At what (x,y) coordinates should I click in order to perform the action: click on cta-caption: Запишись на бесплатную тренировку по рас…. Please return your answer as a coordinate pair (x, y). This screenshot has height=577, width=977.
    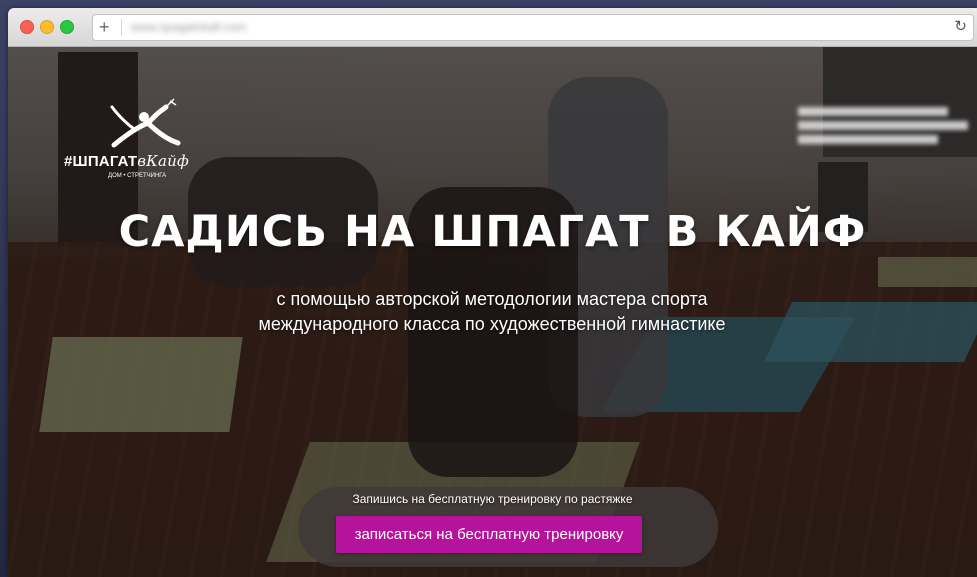
    Looking at the image, I should click on (492, 499).